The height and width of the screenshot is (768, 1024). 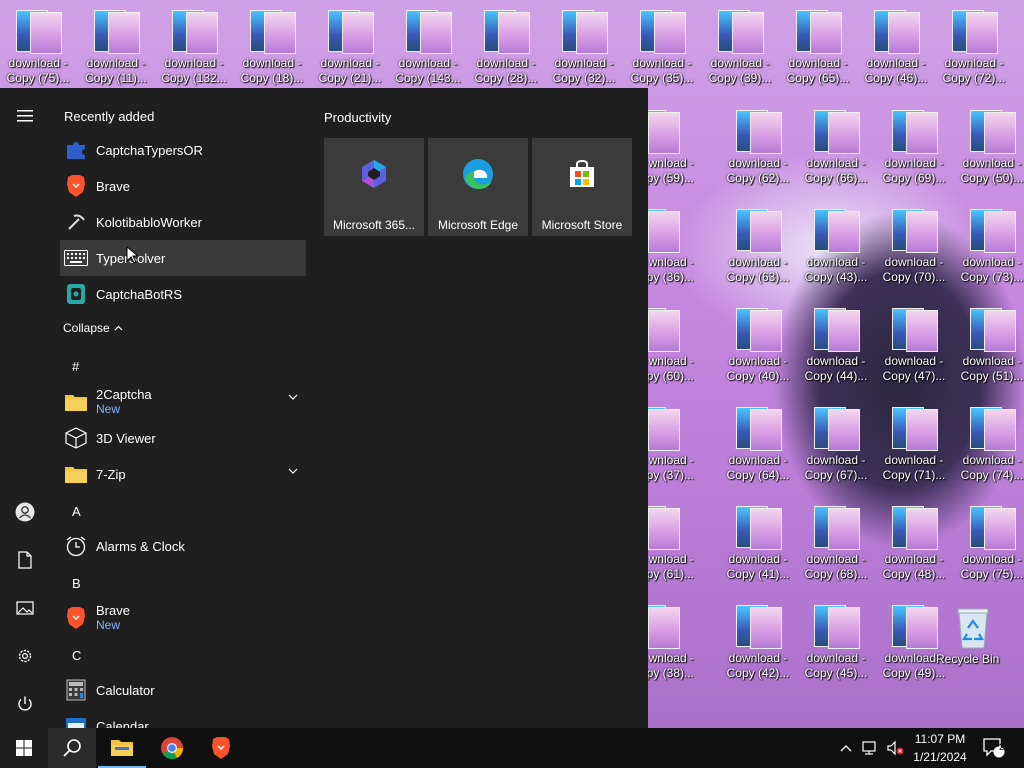 I want to click on recycle-bin-label: Recycle Bin, so click(x=968, y=659).